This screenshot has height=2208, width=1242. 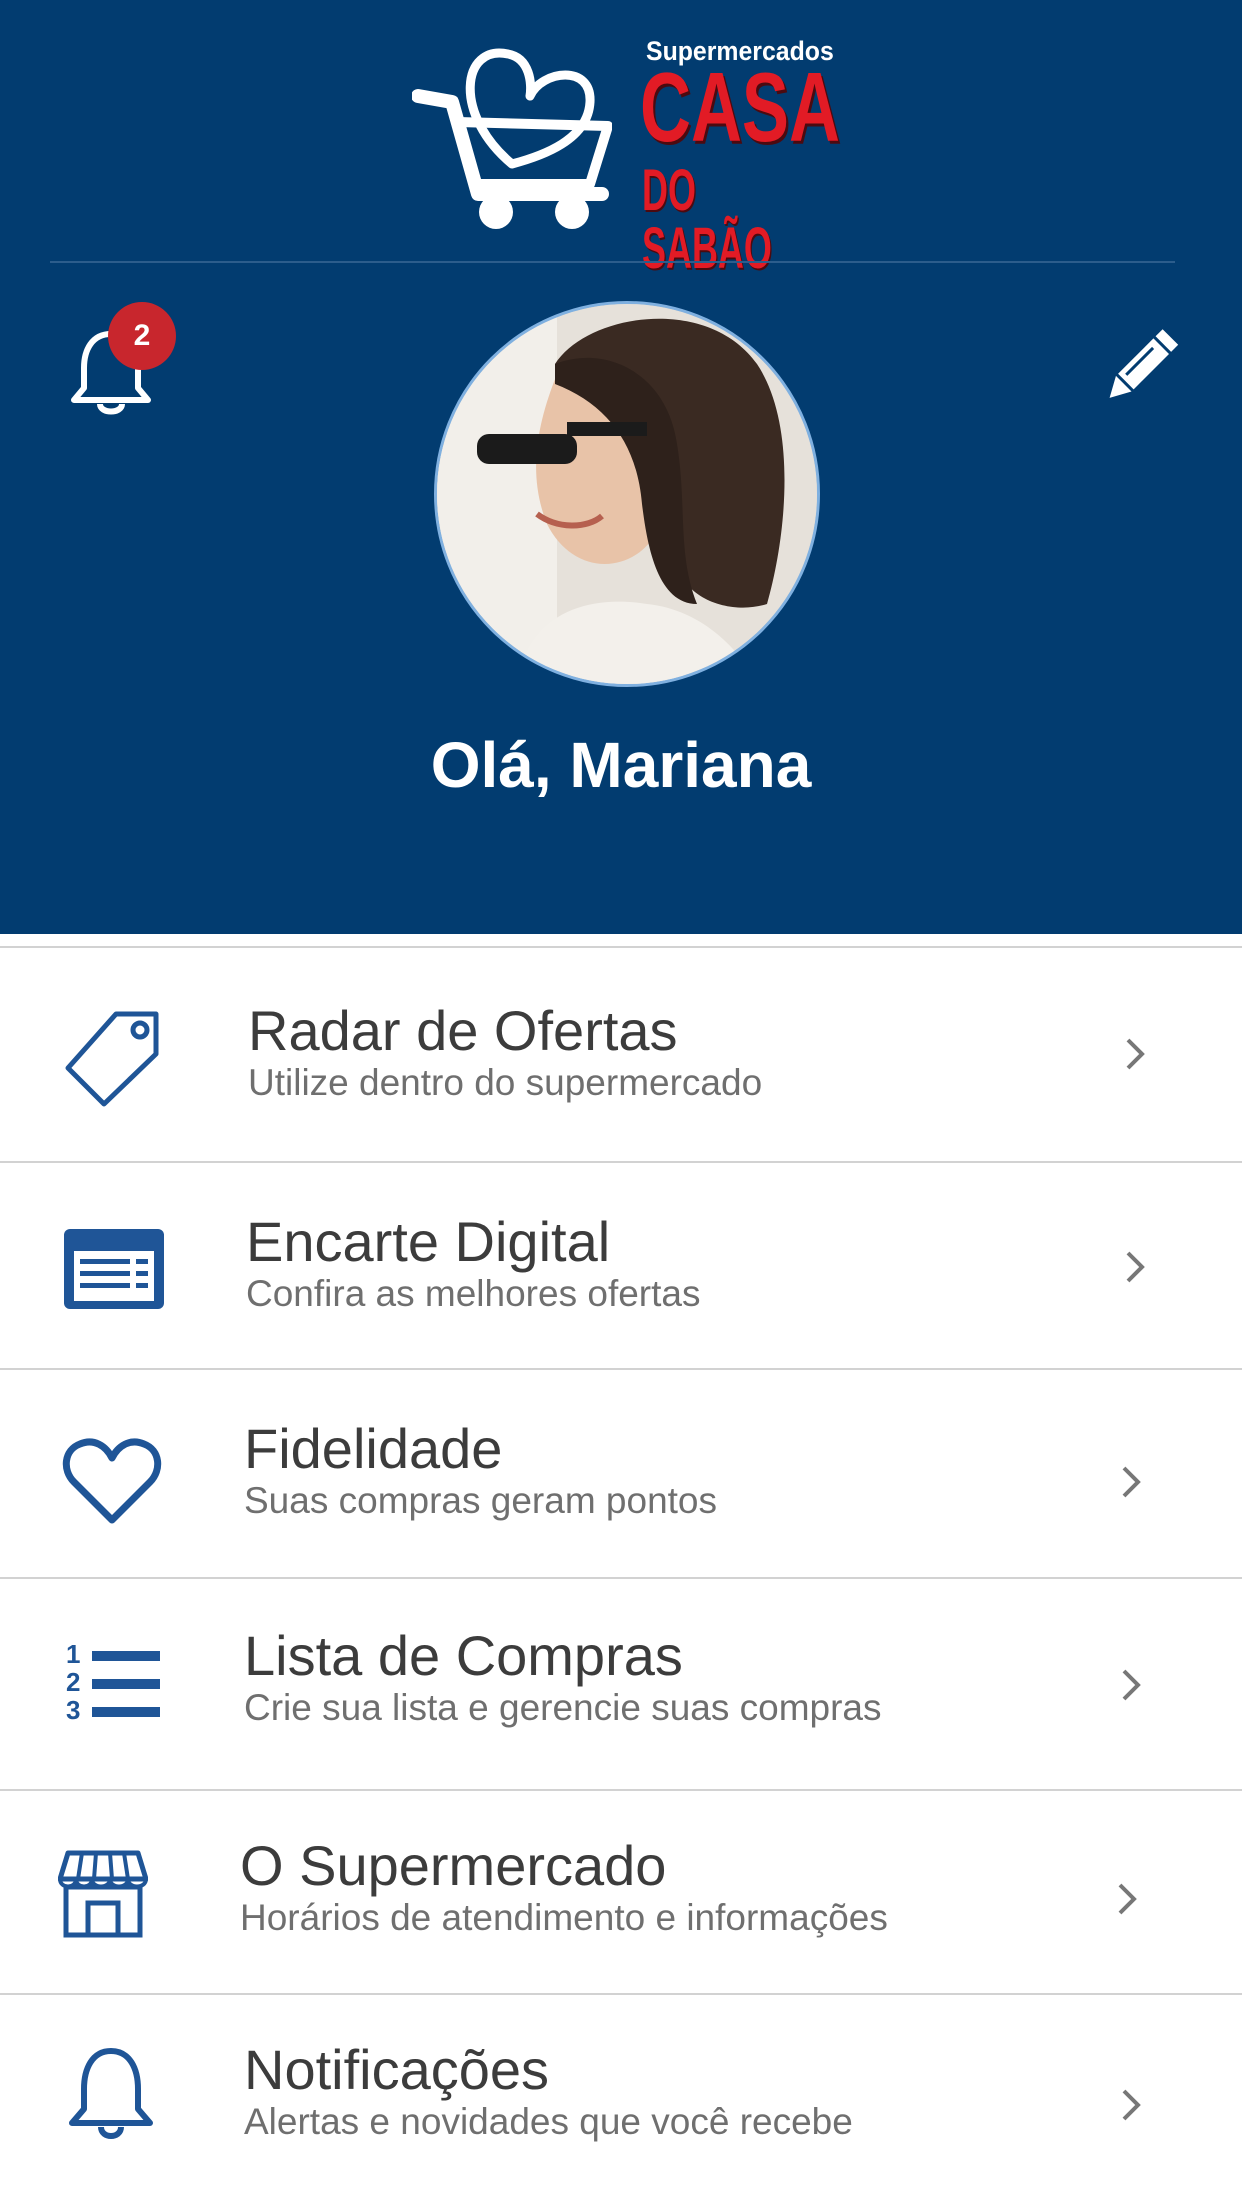 I want to click on flyer-icon, so click(x=114, y=1269).